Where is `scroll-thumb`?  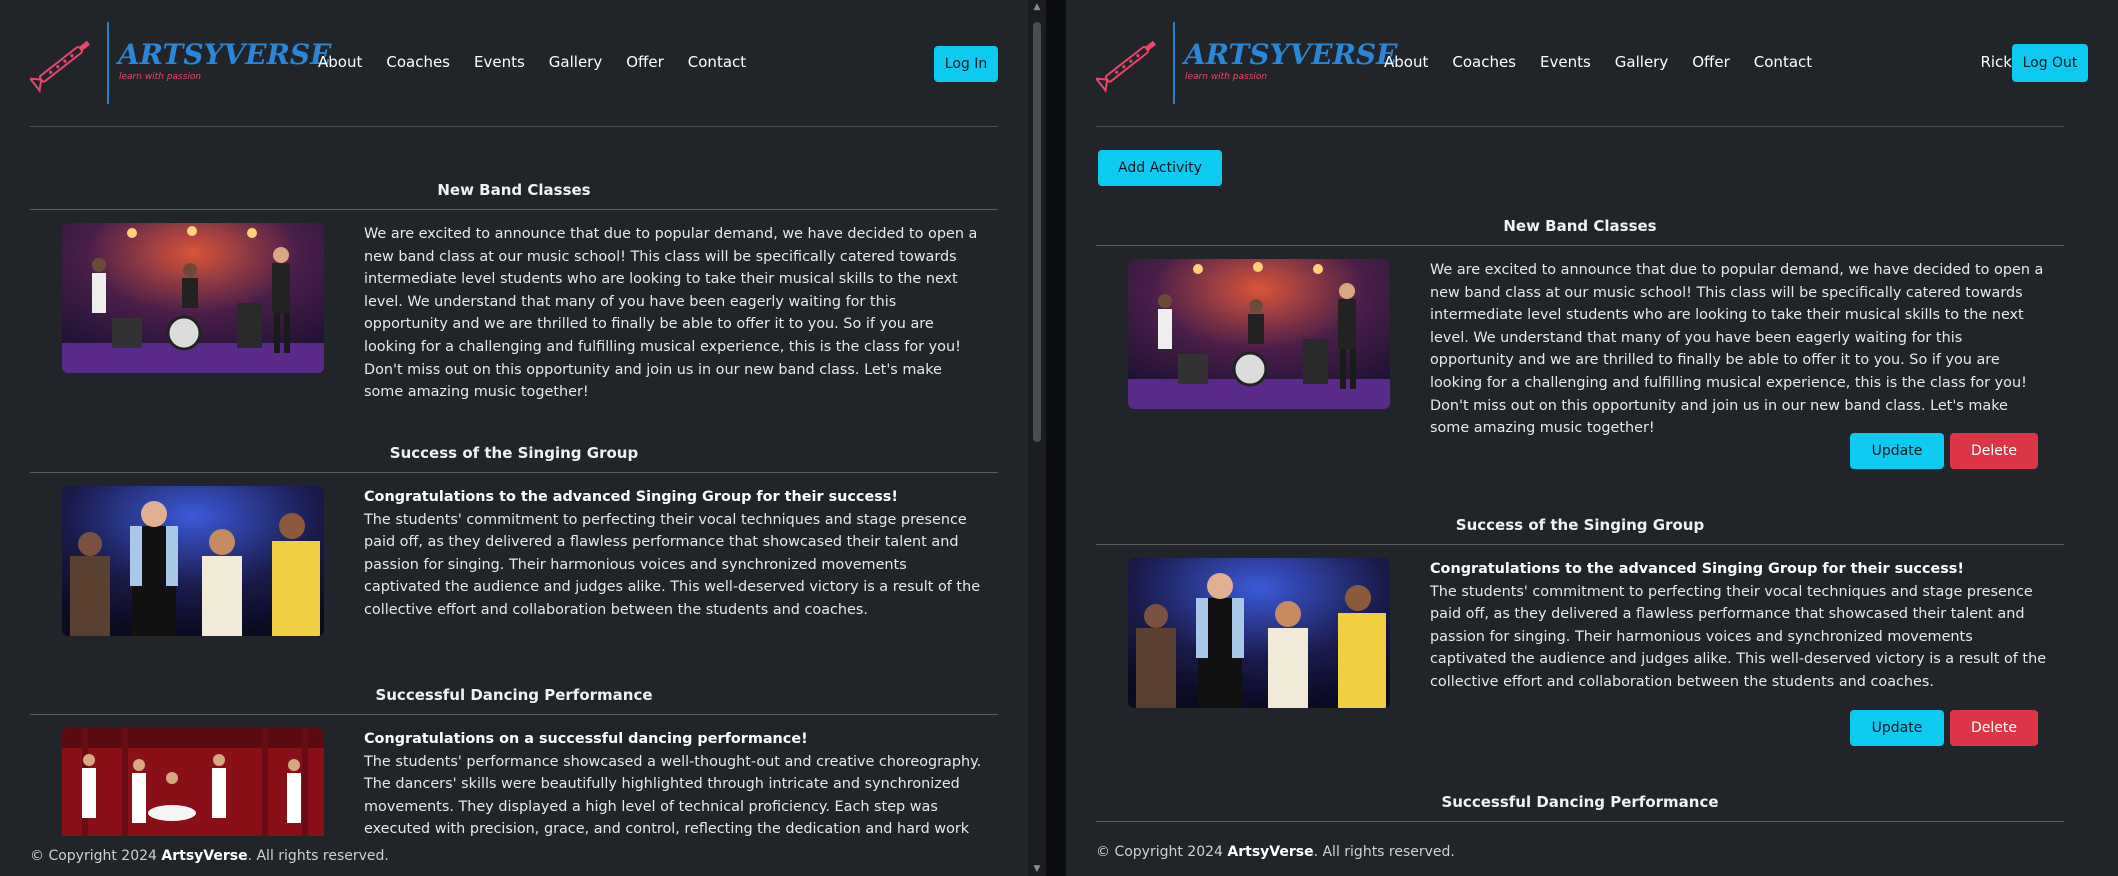
scroll-thumb is located at coordinates (1037, 232).